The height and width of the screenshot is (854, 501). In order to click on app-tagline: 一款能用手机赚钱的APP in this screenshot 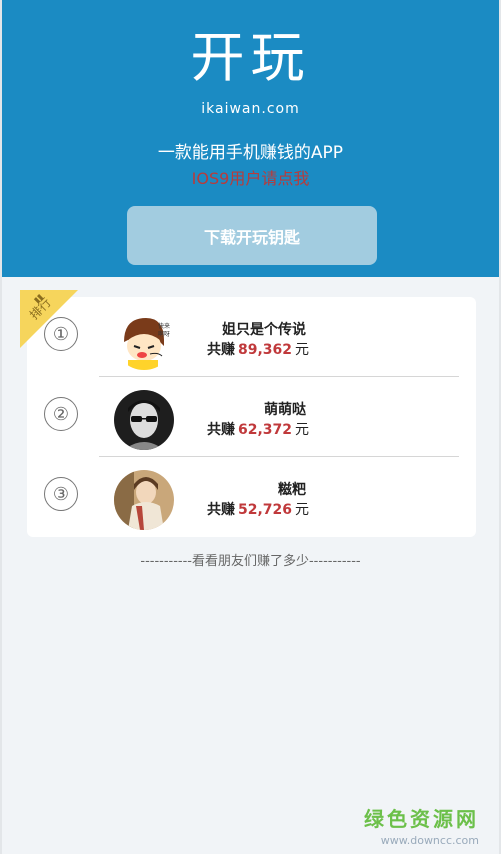, I will do `click(250, 153)`.